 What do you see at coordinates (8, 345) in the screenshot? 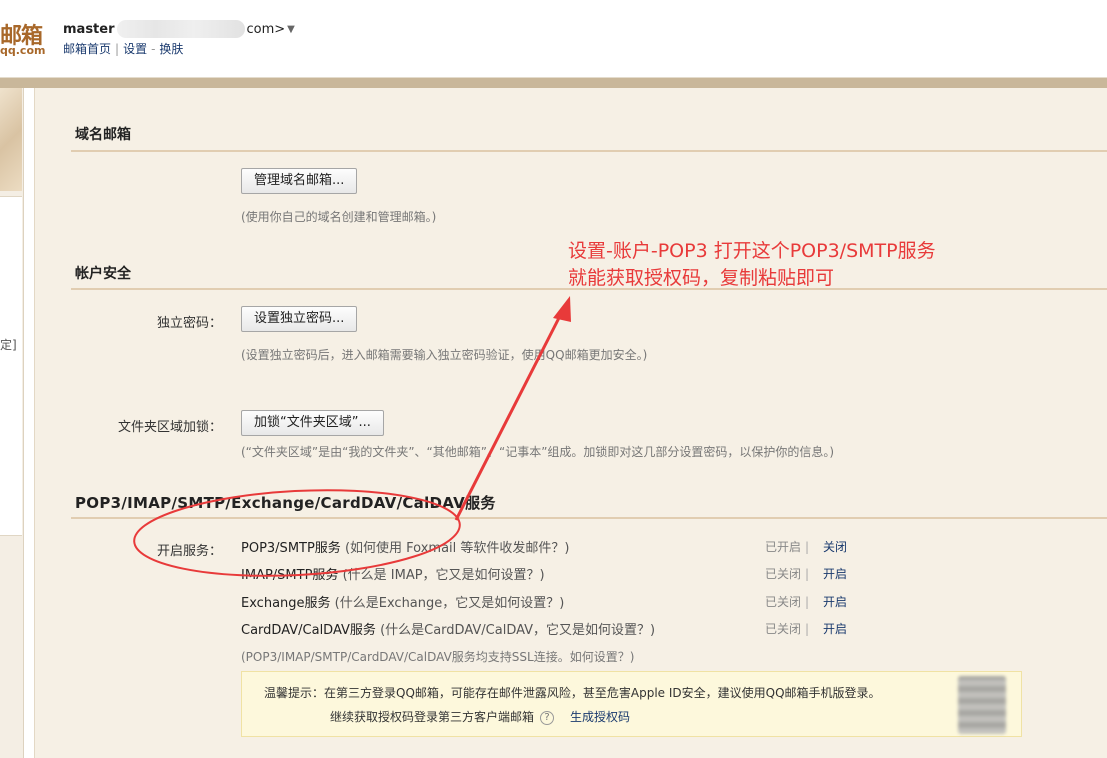
I see `sidebar-cut-text: 定]` at bounding box center [8, 345].